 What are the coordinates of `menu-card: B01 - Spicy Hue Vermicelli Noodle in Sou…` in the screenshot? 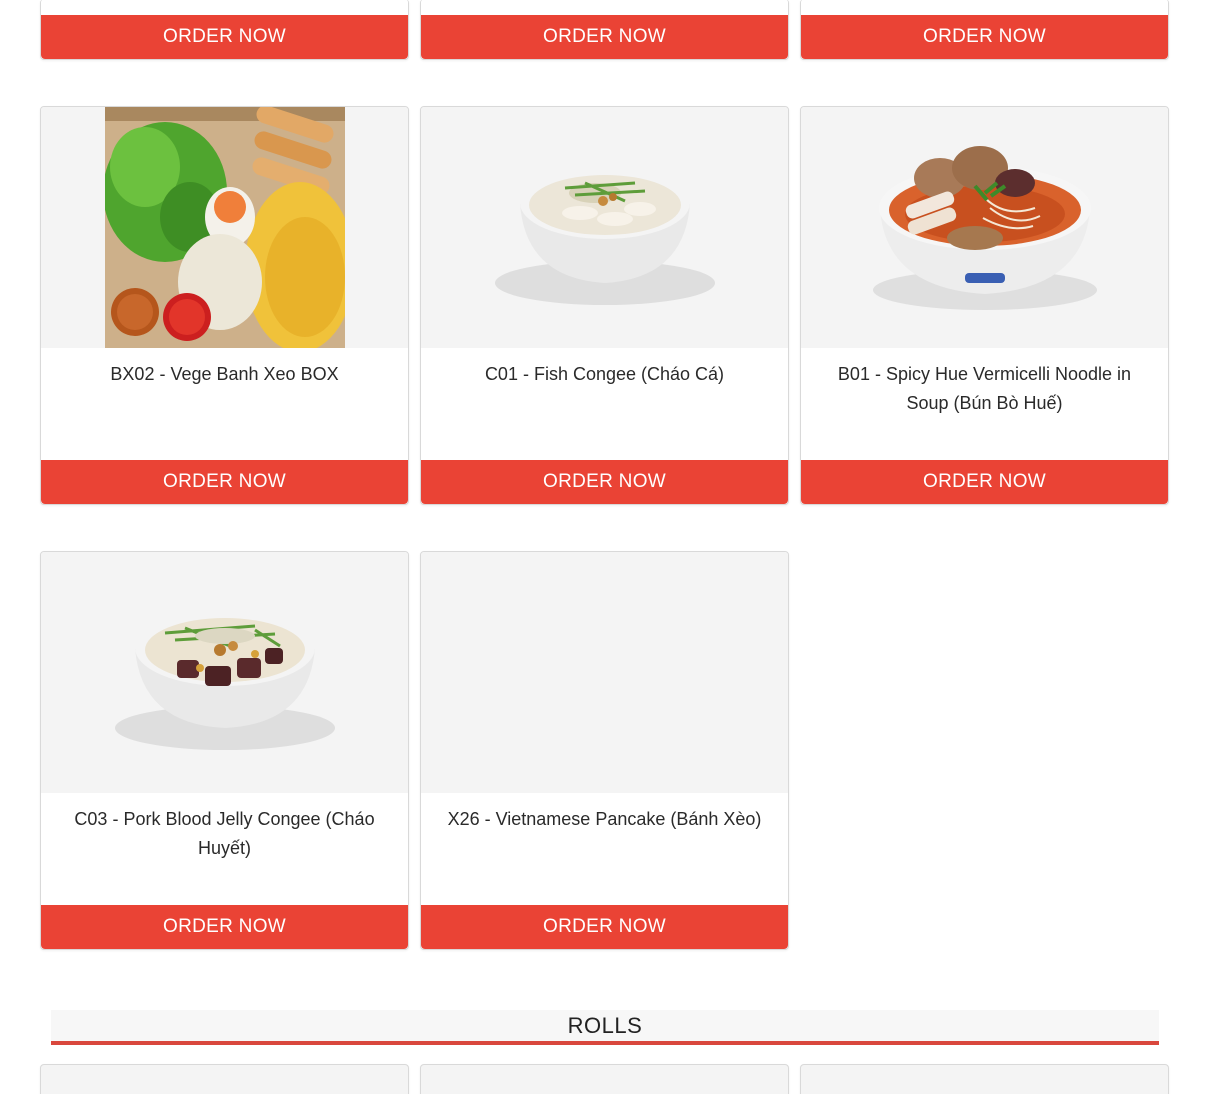 It's located at (984, 305).